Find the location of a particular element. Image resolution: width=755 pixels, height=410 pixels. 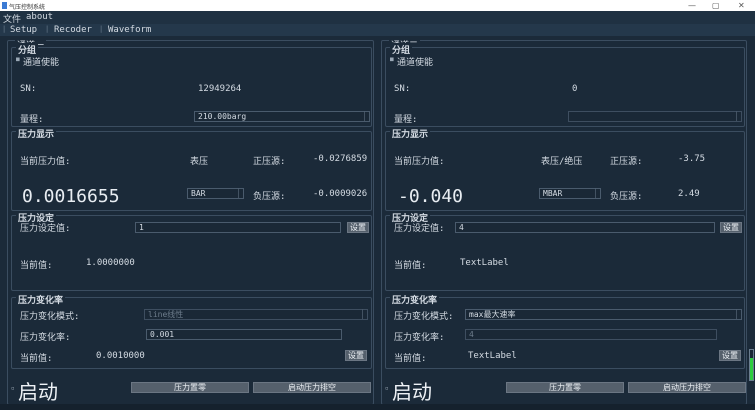

set-value-input: 4 is located at coordinates (585, 227).